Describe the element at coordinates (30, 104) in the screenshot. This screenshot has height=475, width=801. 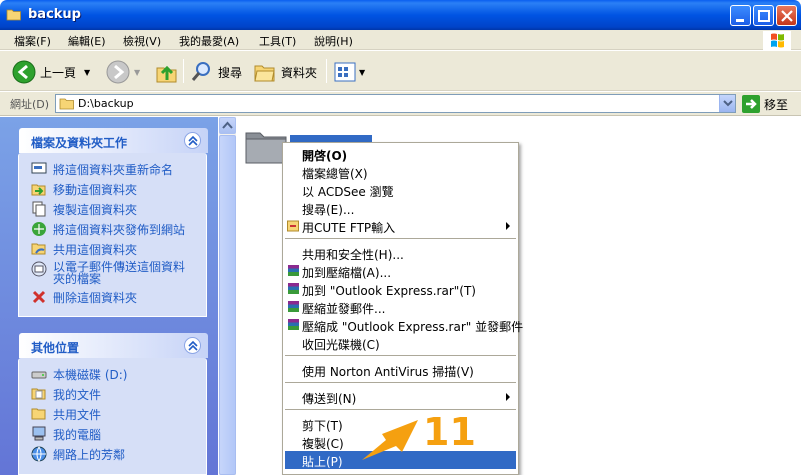
I see `address-label: 網址(D)` at that location.